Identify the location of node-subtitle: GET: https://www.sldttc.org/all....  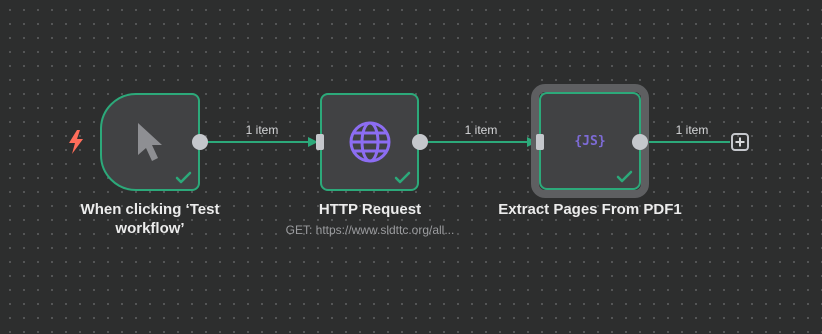
(370, 230).